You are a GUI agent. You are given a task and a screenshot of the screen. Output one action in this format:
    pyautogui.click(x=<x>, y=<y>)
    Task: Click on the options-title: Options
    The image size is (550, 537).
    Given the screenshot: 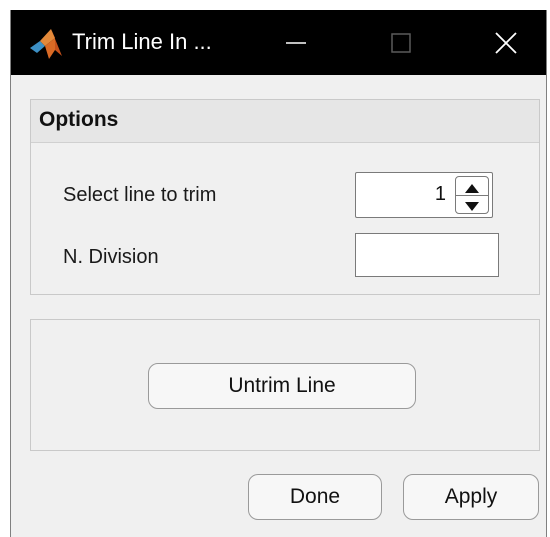 What is the action you would take?
    pyautogui.click(x=79, y=119)
    